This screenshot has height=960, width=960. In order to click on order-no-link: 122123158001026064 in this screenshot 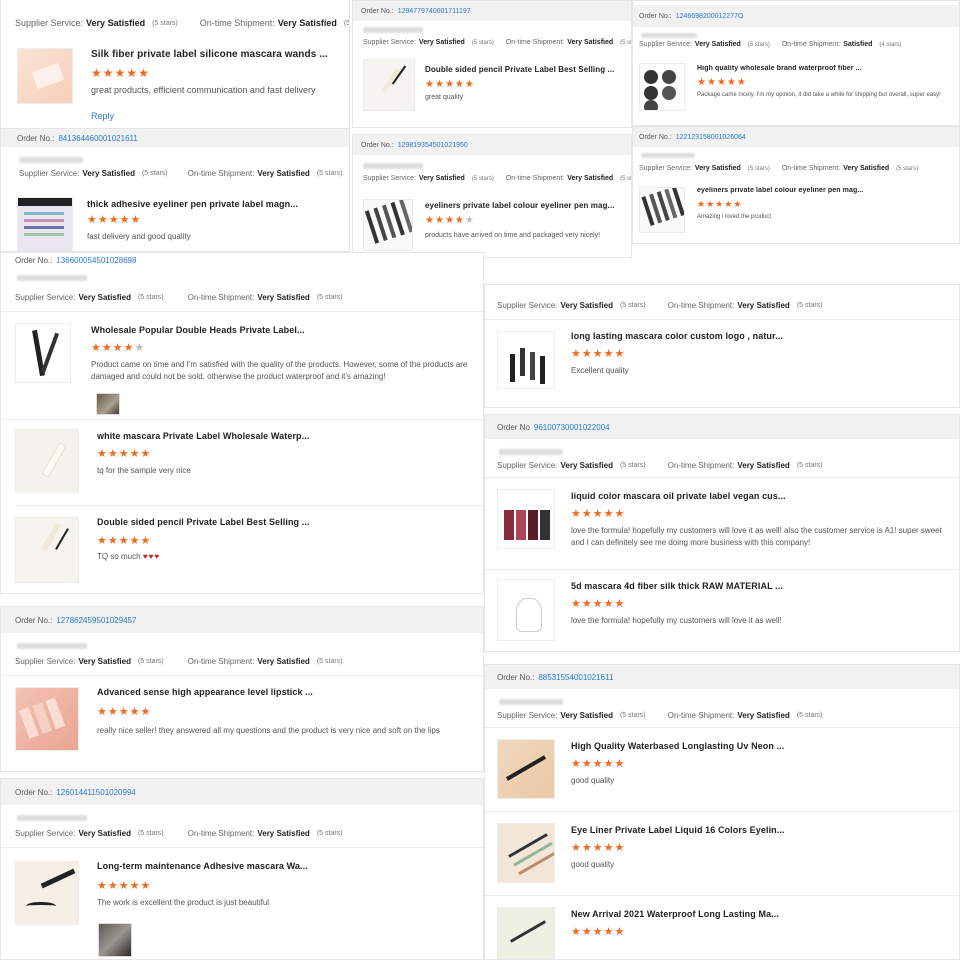, I will do `click(711, 137)`.